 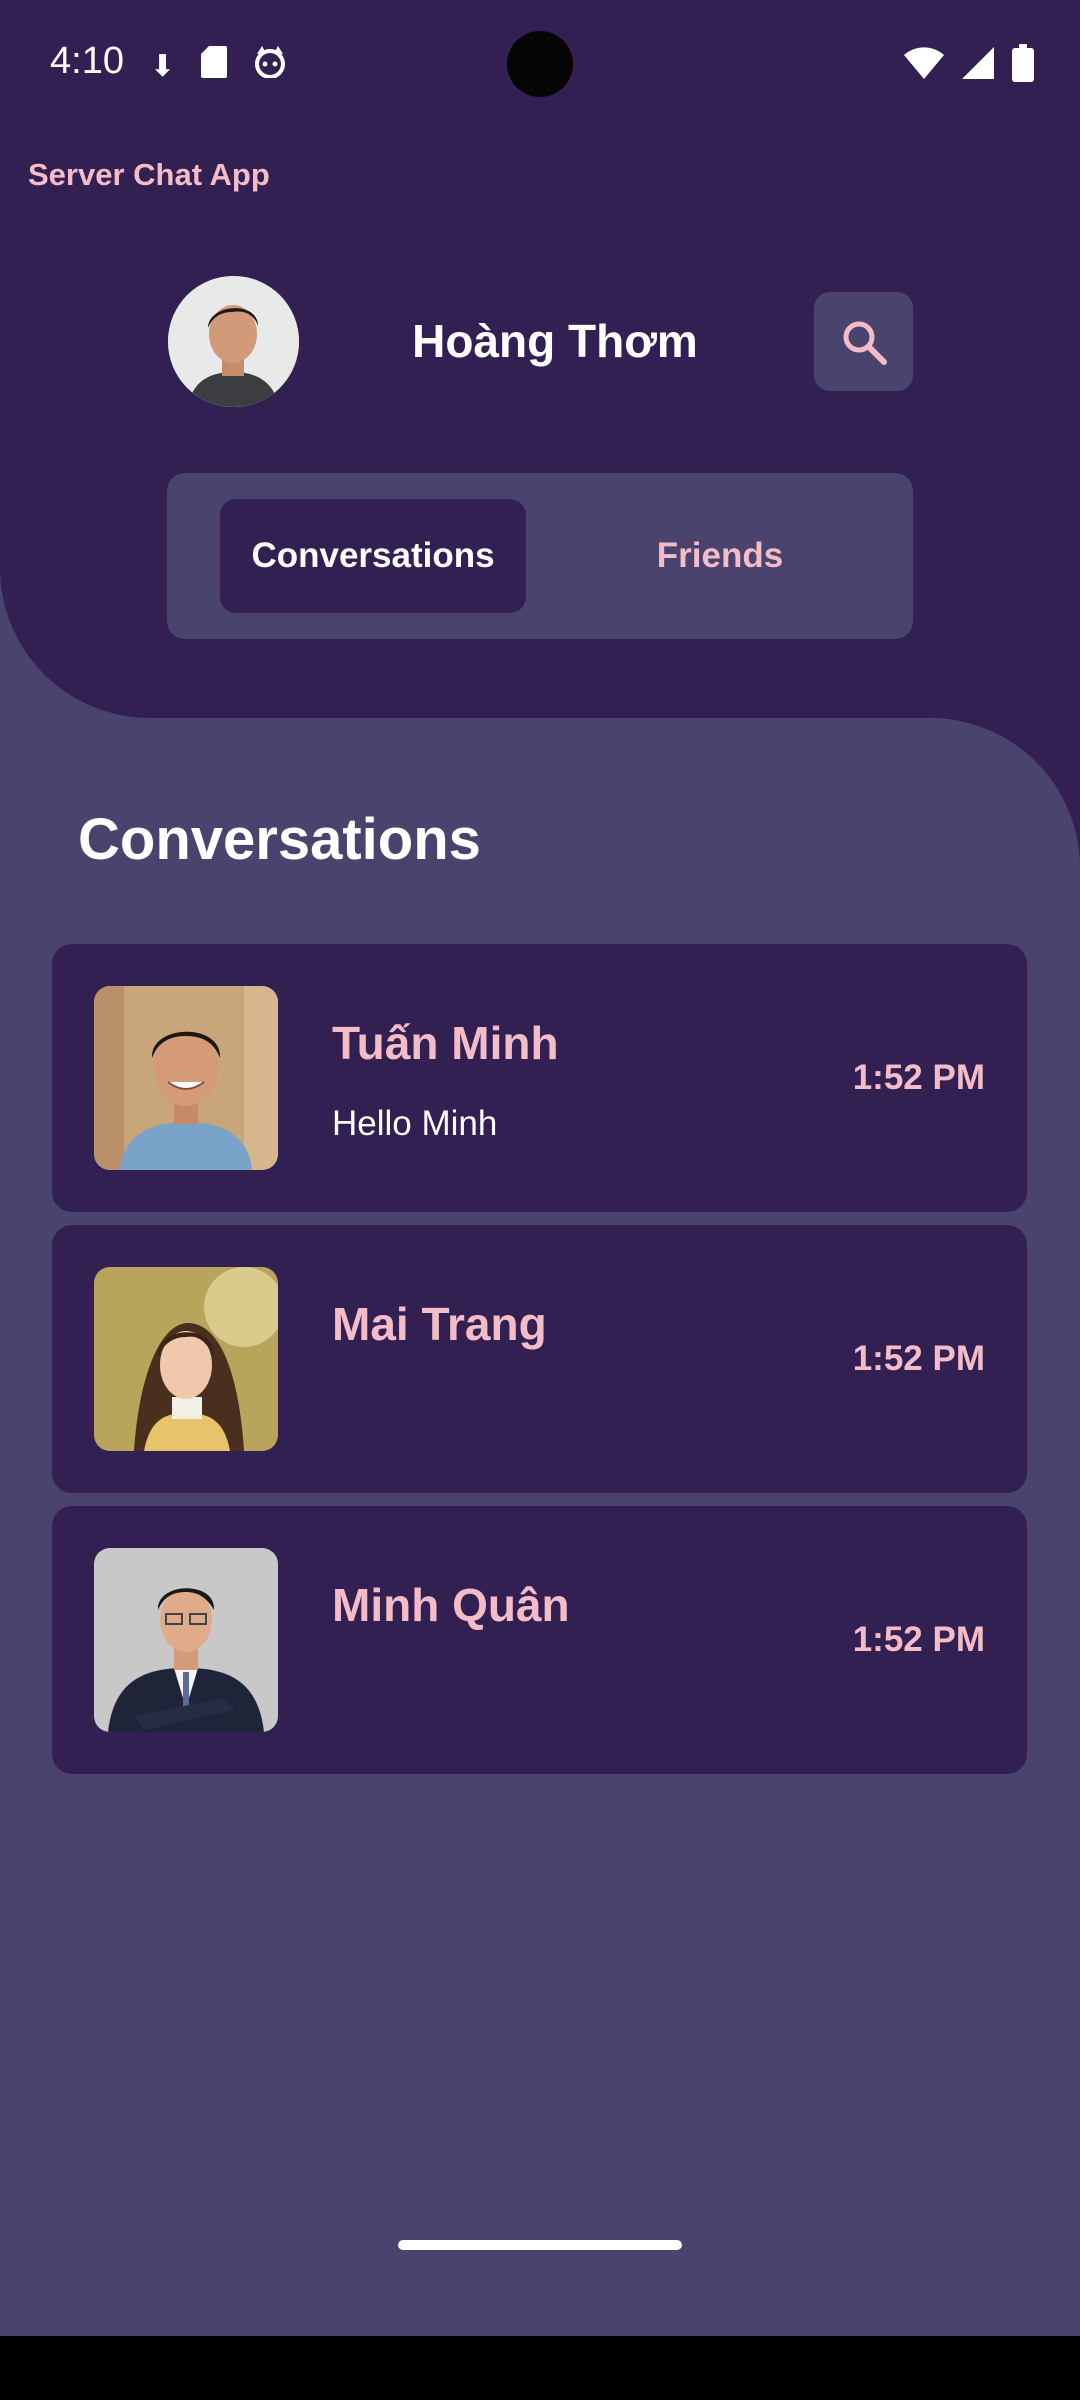 What do you see at coordinates (451, 1605) in the screenshot?
I see `contact-name: Minh Quân` at bounding box center [451, 1605].